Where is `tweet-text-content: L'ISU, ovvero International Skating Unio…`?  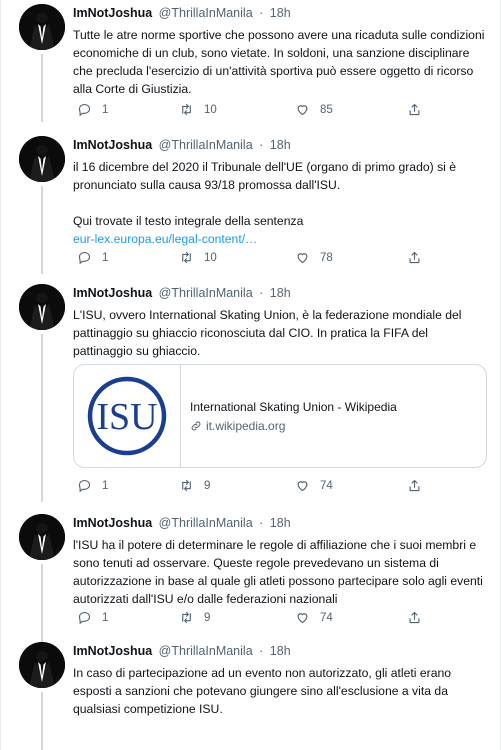
tweet-text-content: L'ISU, ovvero International Skating Unio… is located at coordinates (267, 333).